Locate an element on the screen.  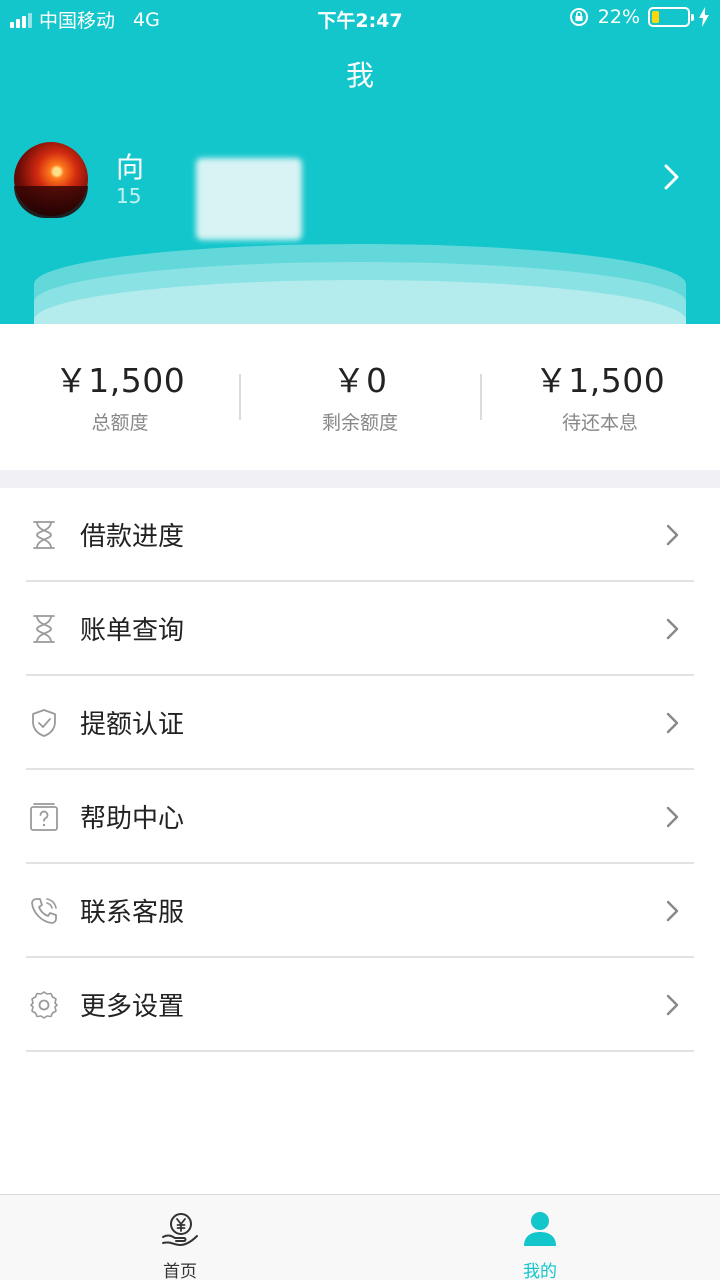
divider is located at coordinates (360, 1051).